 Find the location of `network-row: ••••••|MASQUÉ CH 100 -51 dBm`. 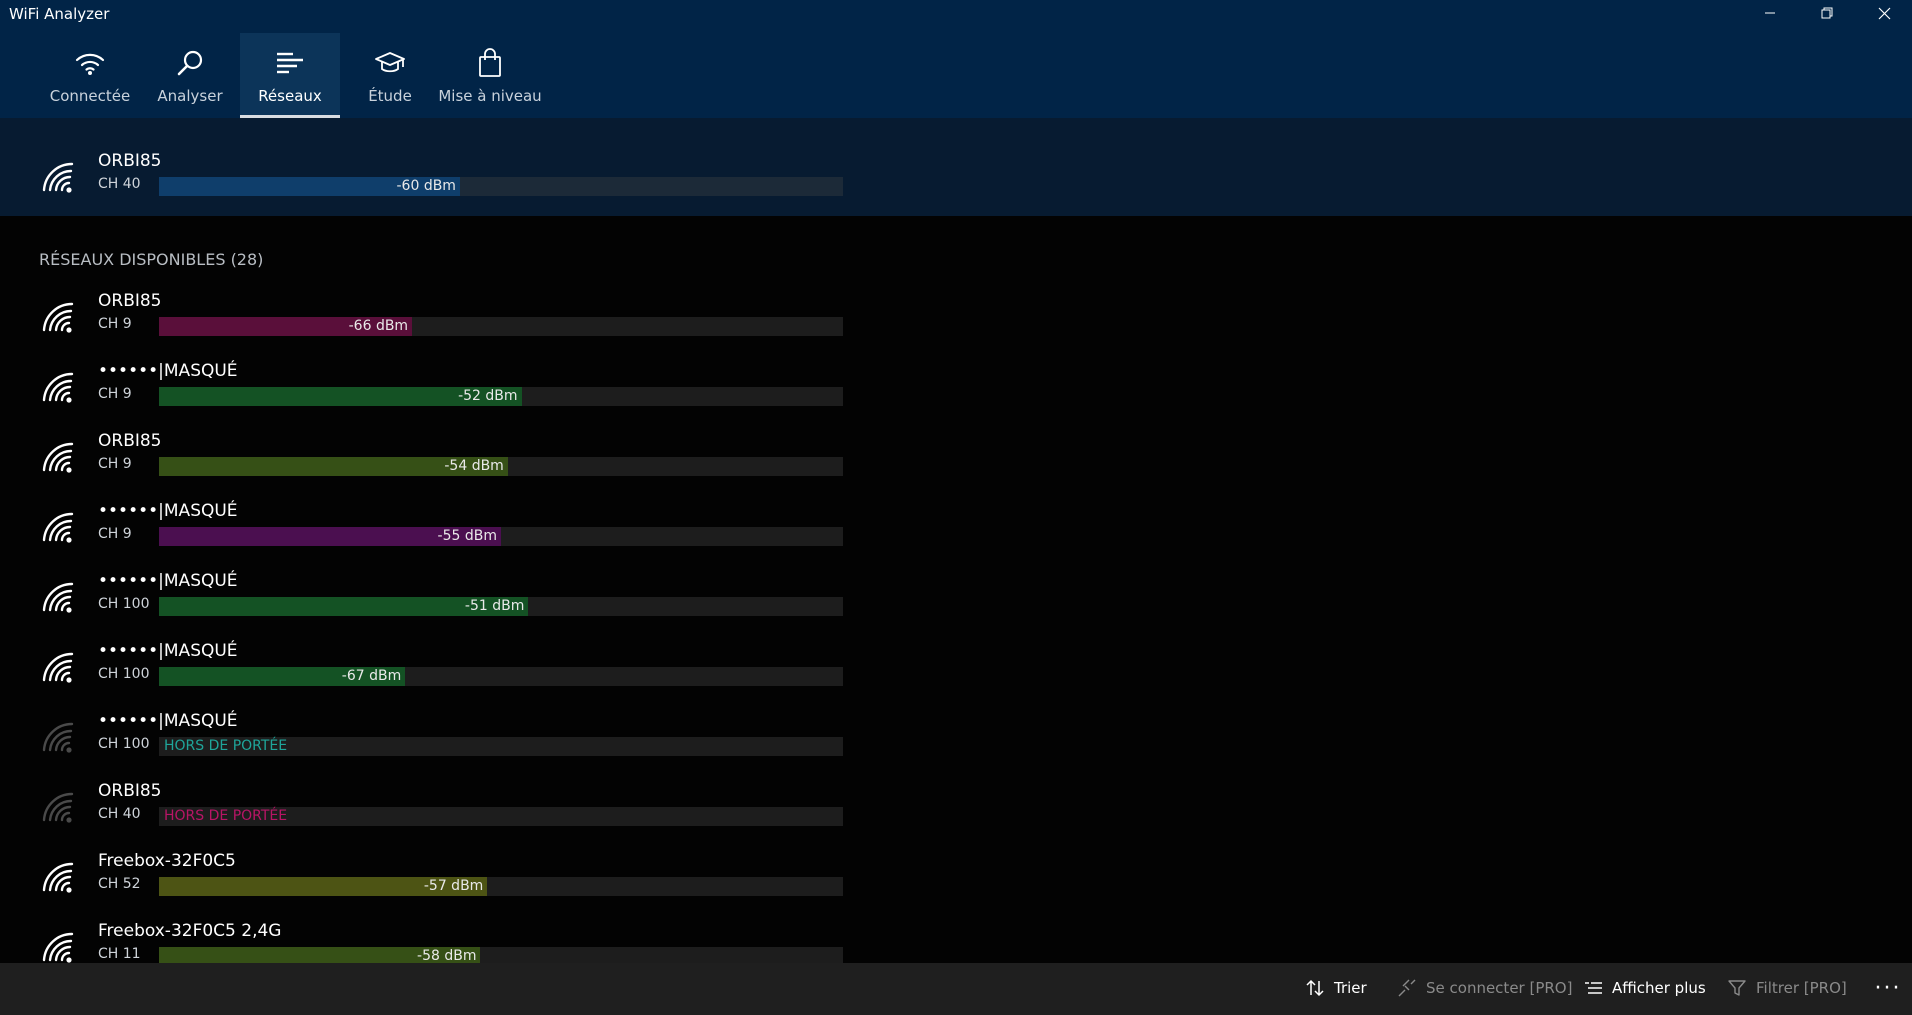

network-row: ••••••|MASQUÉ CH 100 -51 dBm is located at coordinates (430, 599).